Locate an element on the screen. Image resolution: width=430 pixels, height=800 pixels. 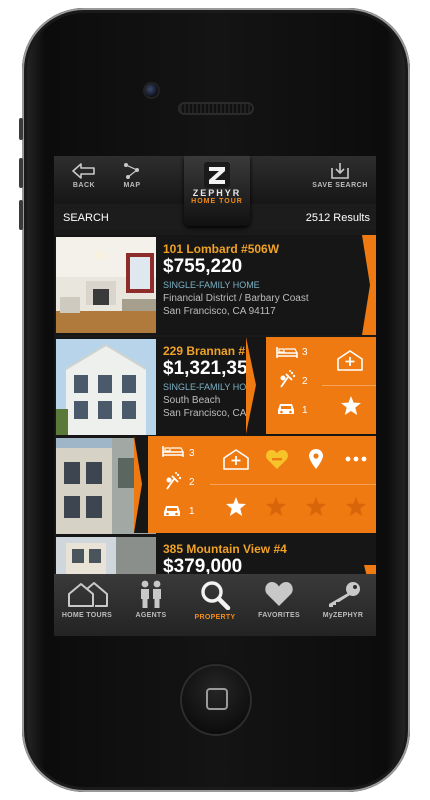
people-icon is located at coordinates (151, 594).